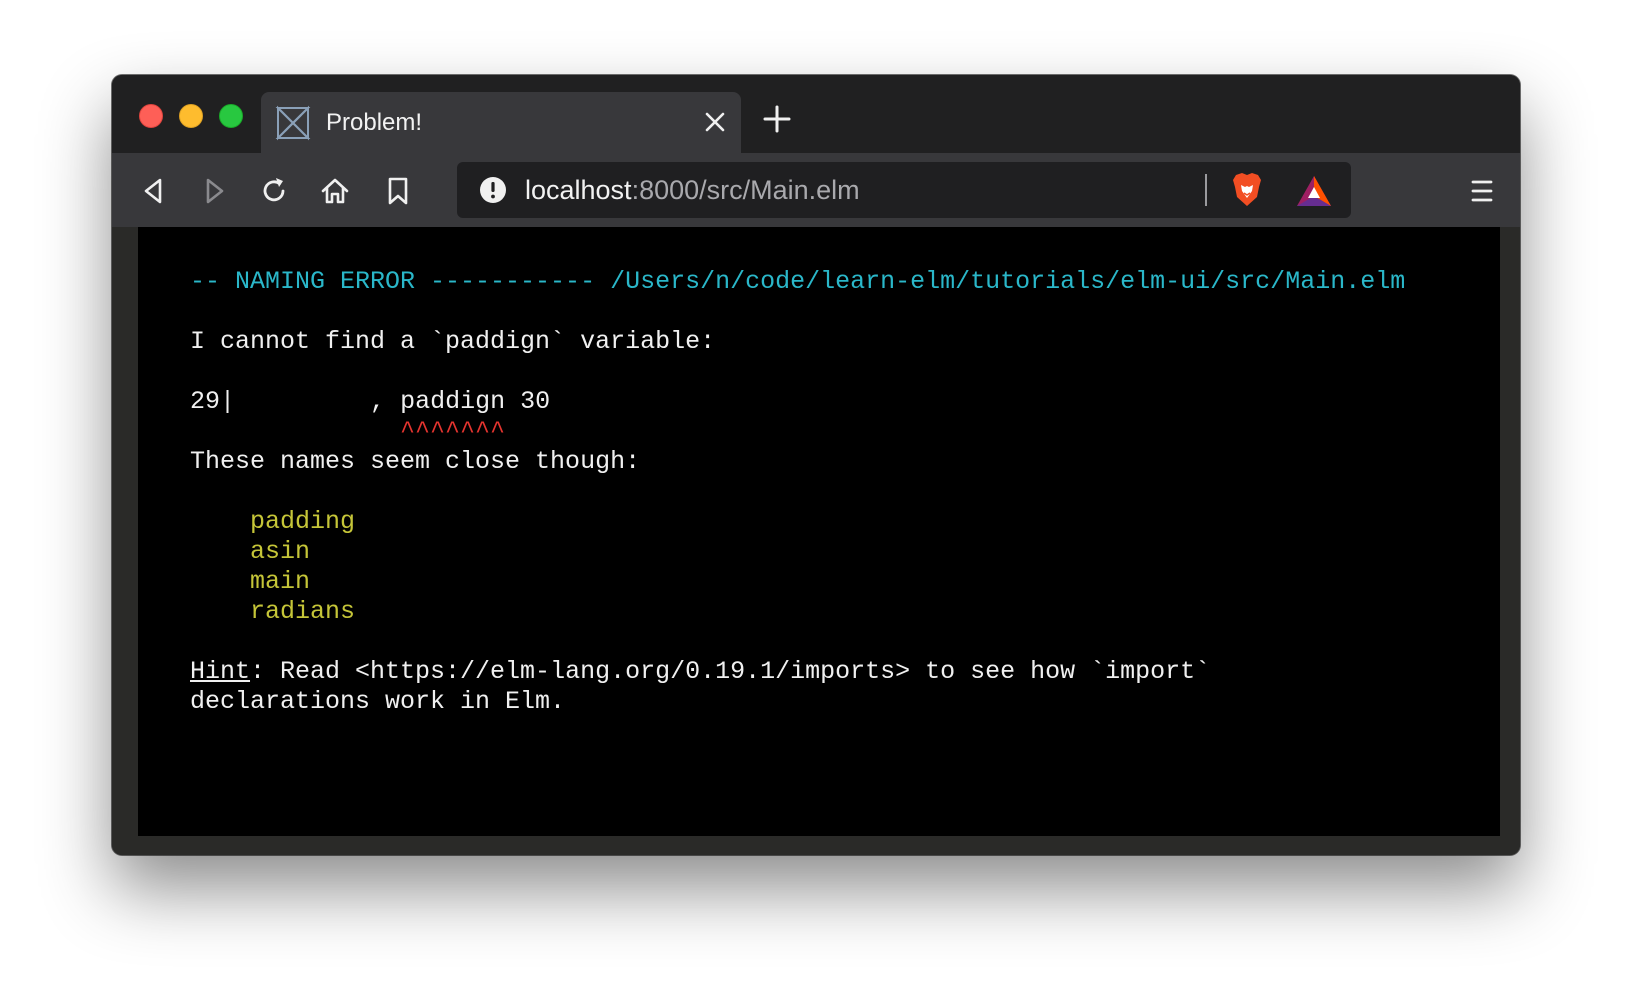 This screenshot has width=1630, height=1002. Describe the element at coordinates (318, 401) in the screenshot. I see `code-indent: ,` at that location.